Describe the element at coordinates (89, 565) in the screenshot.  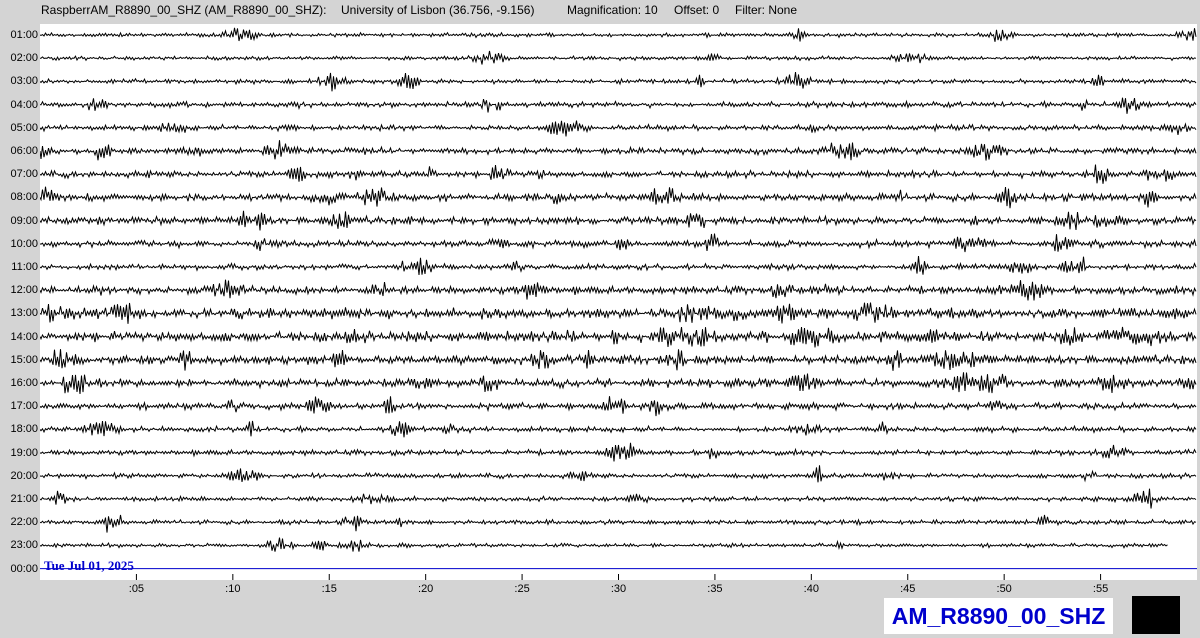
I see `date-label: Tue Jul 01, 2025` at that location.